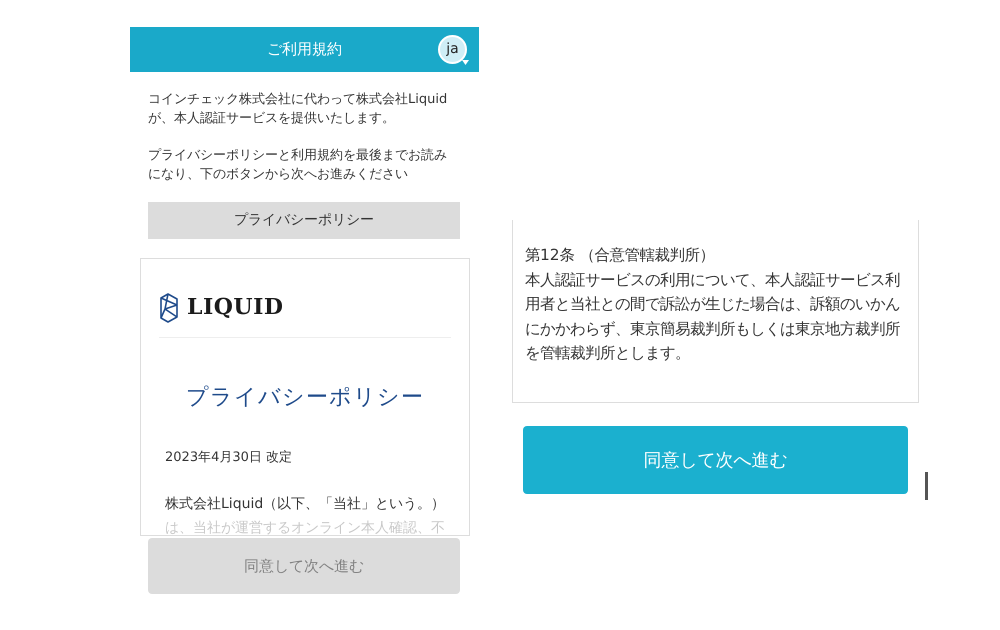  Describe the element at coordinates (452, 49) in the screenshot. I see `avatar: ja` at that location.